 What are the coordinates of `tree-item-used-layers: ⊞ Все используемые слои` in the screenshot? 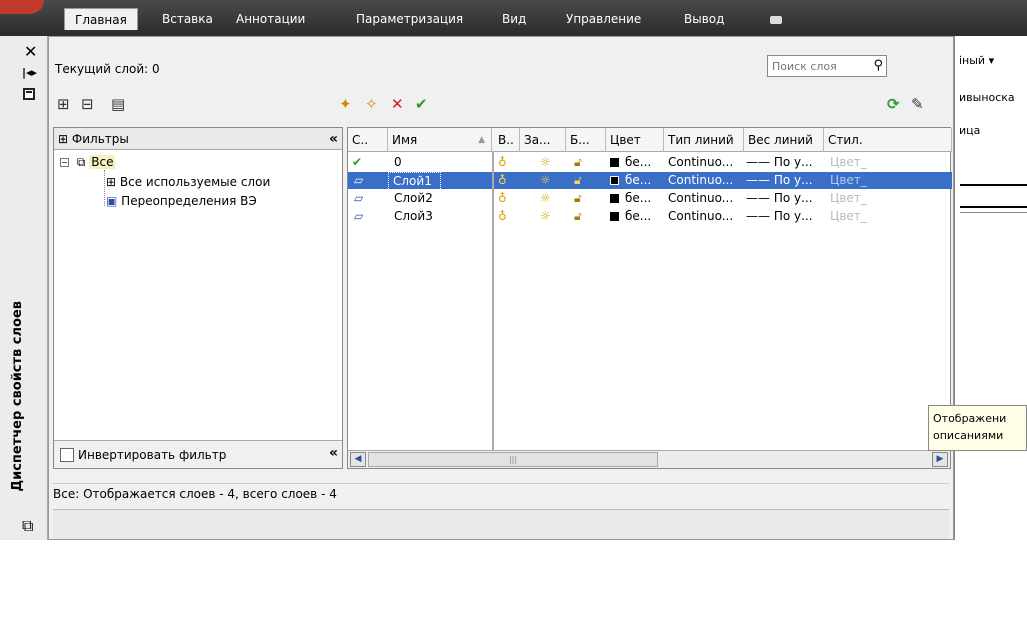 It's located at (188, 182).